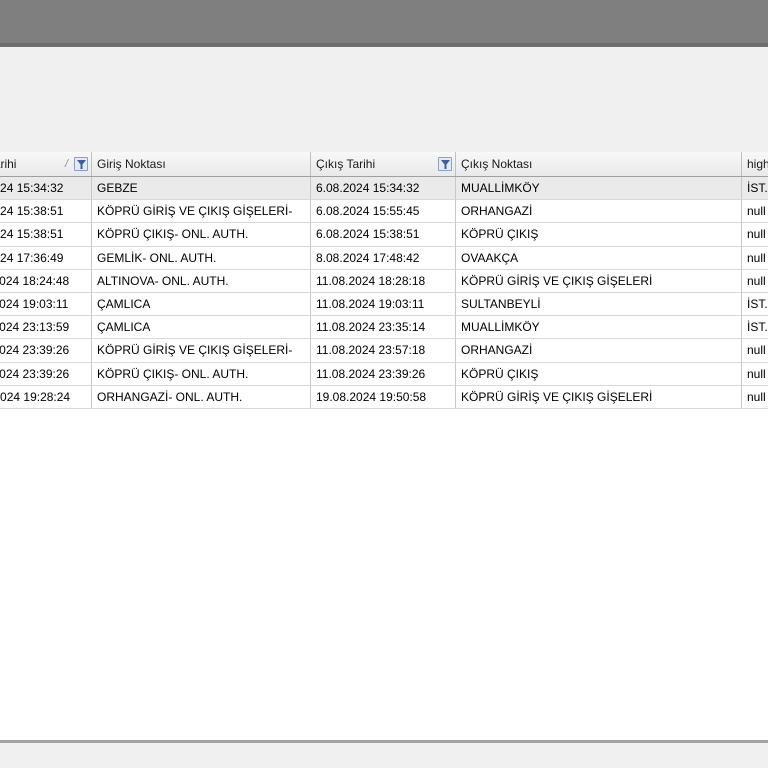  Describe the element at coordinates (201, 281) in the screenshot. I see `cell-giris-noktasi: ALTINOVA- ONL. AUTH.` at that location.